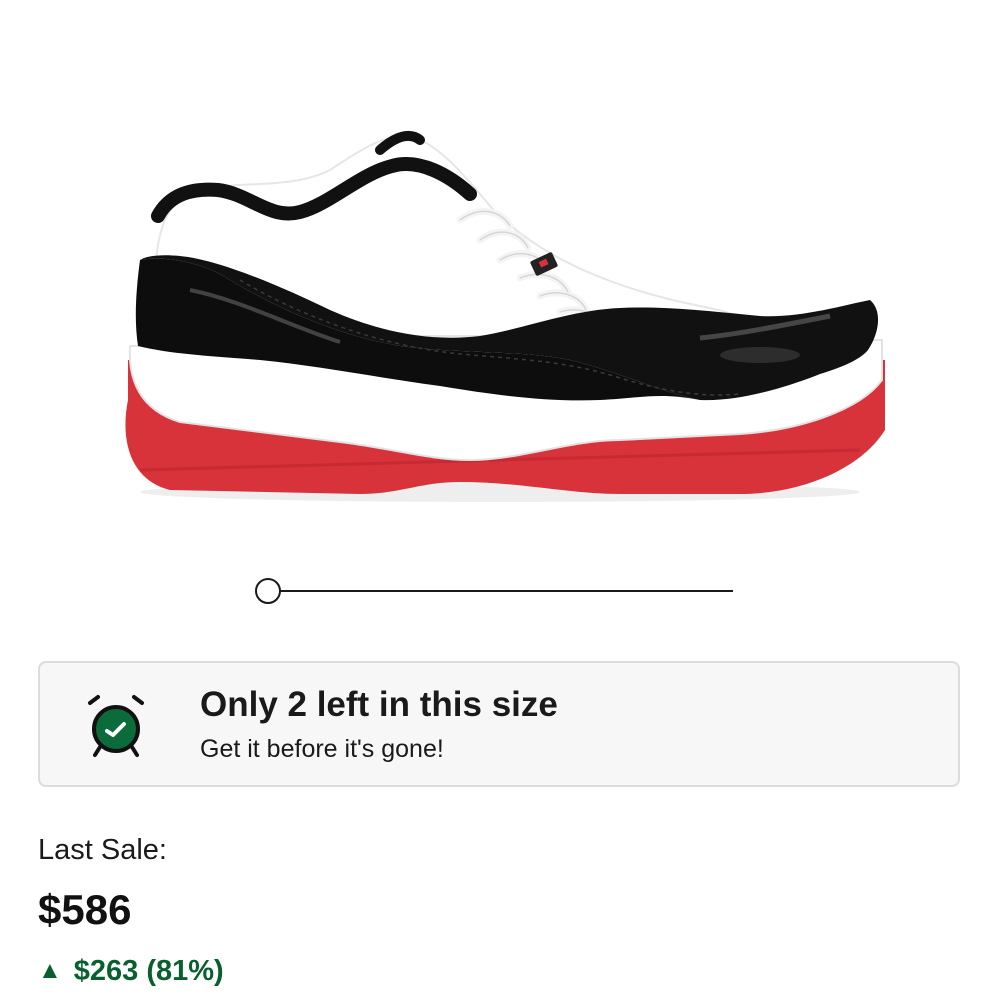 Image resolution: width=1000 pixels, height=1000 pixels. What do you see at coordinates (379, 704) in the screenshot?
I see `stock-alert-title: Only 2 left in this size` at bounding box center [379, 704].